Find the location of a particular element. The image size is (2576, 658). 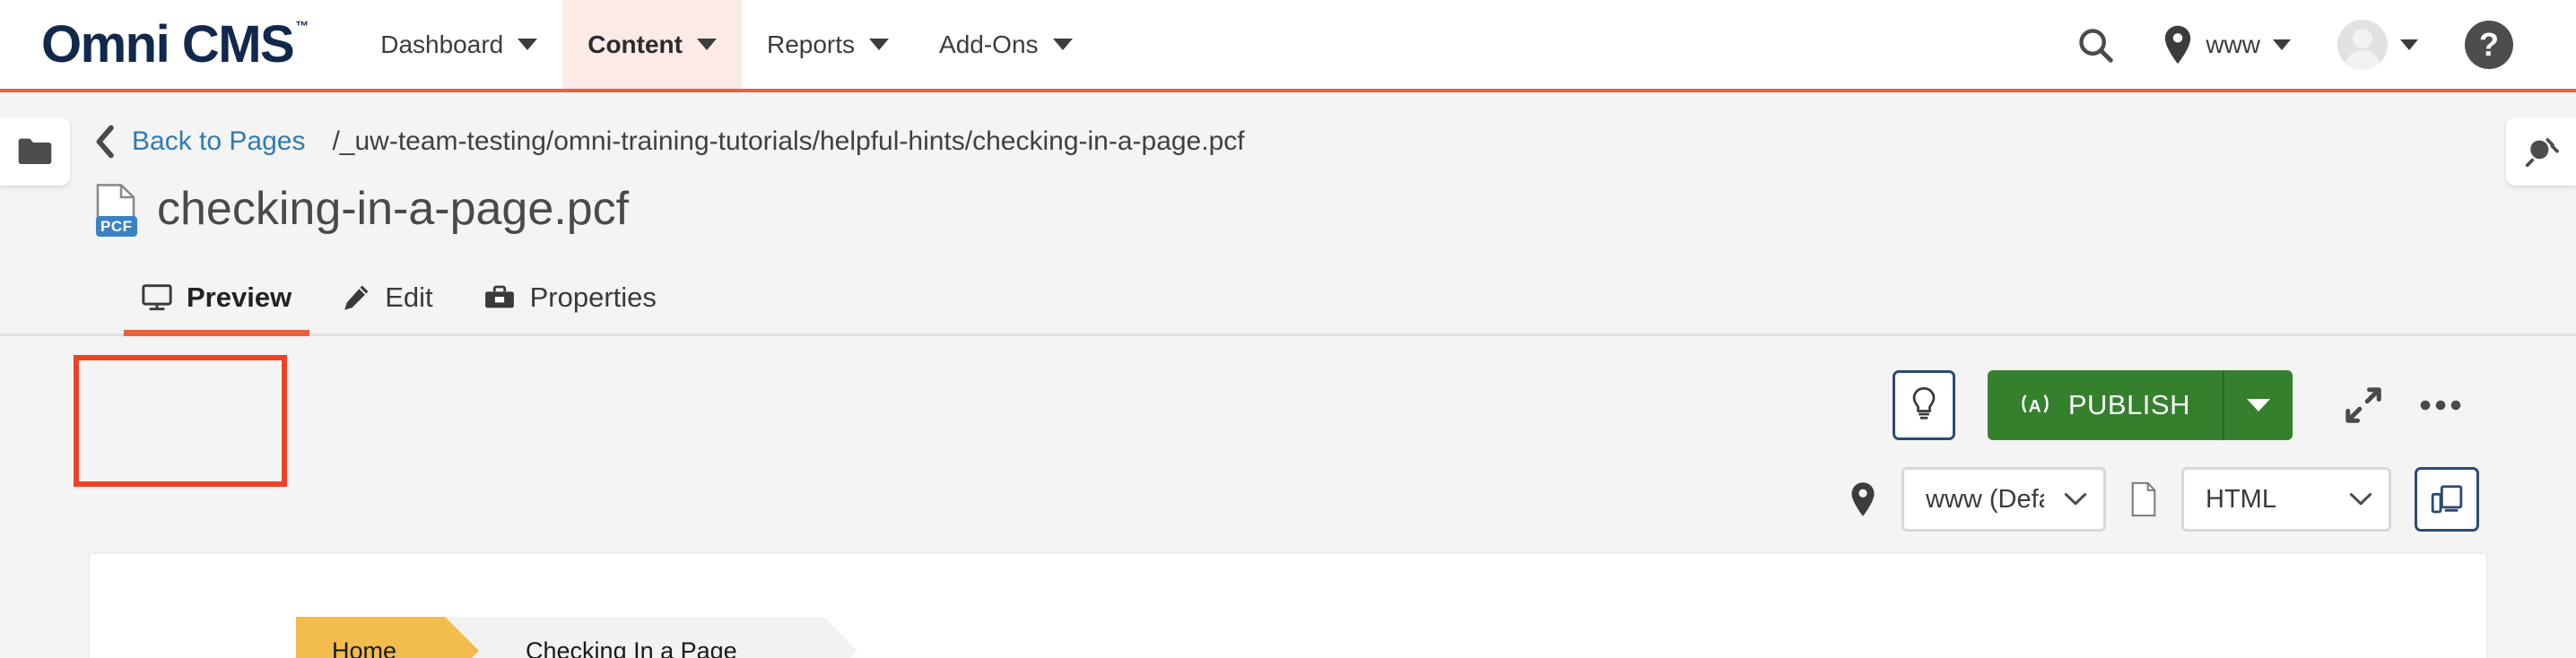

caret-down-icon is located at coordinates (2258, 405).